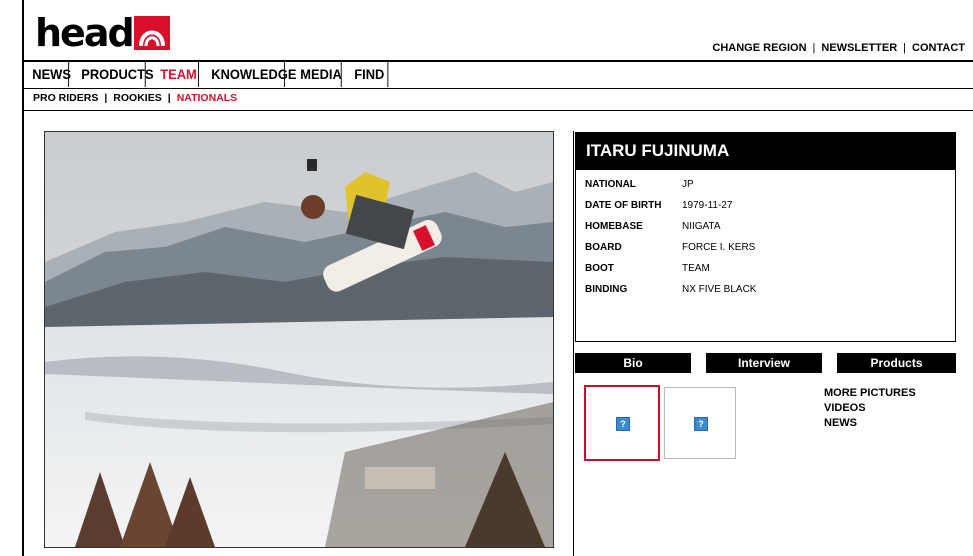 The image size is (973, 556). Describe the element at coordinates (765, 151) in the screenshot. I see `rider-name: ITARU FUJINUMA` at that location.